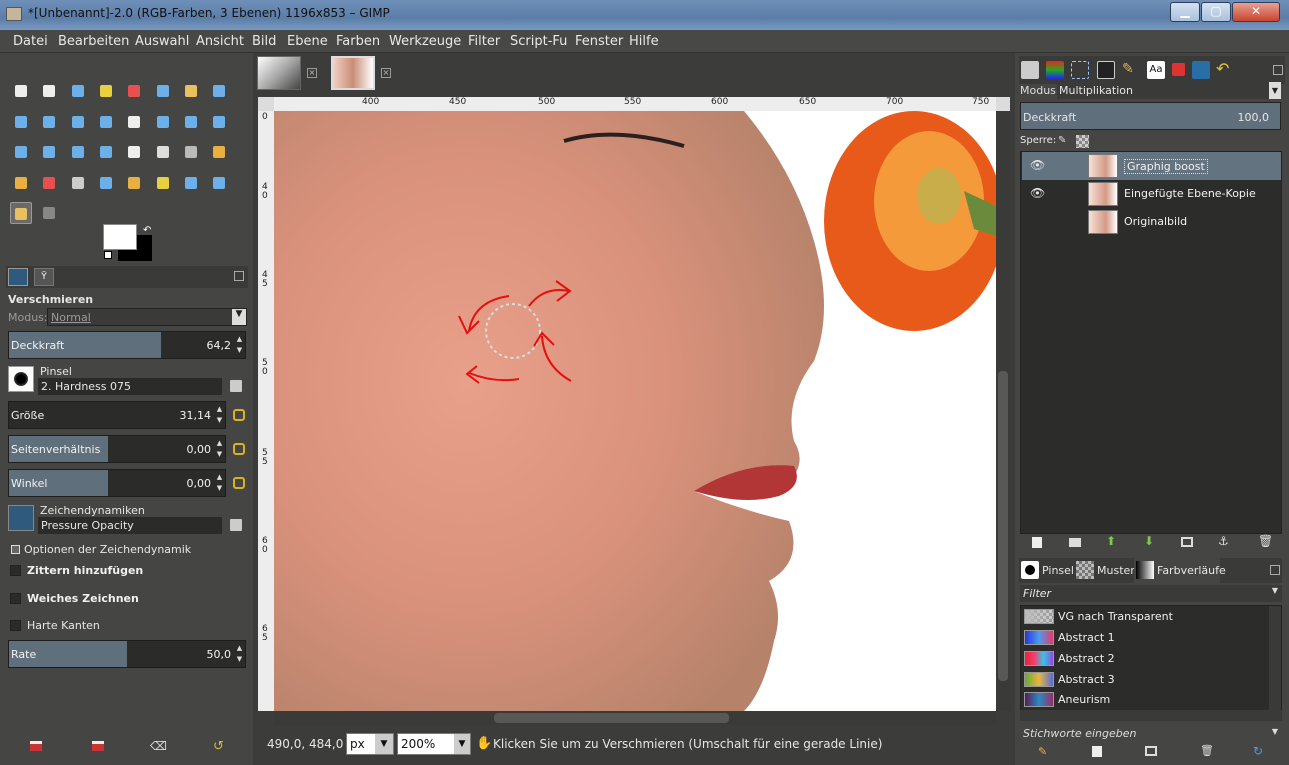  What do you see at coordinates (218, 746) in the screenshot?
I see `reset-options-icon: ↺` at bounding box center [218, 746].